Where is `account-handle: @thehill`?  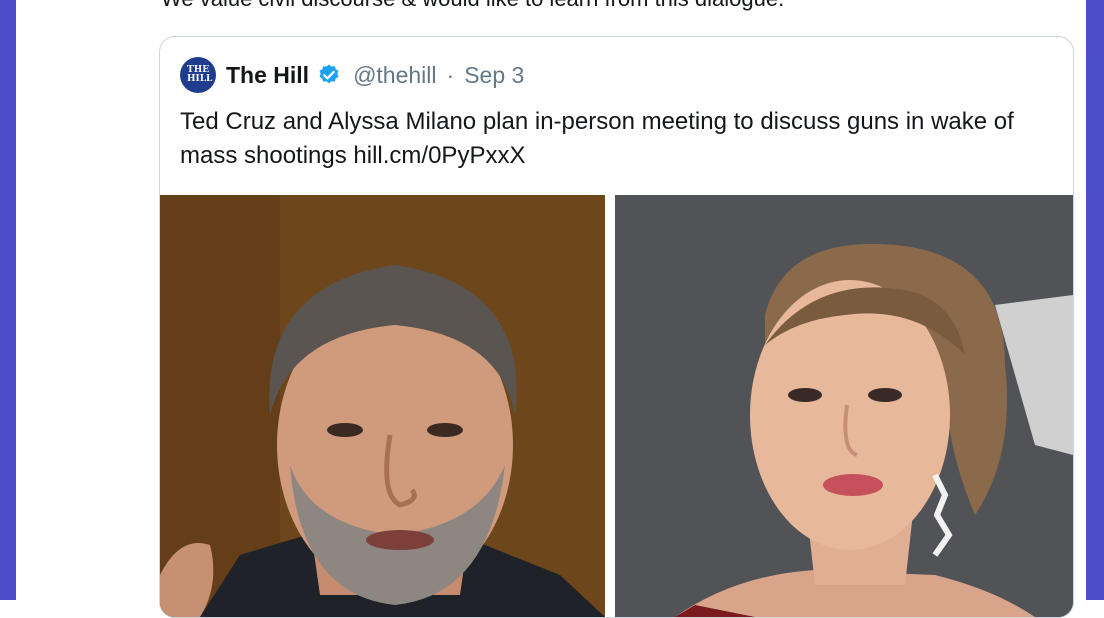 account-handle: @thehill is located at coordinates (394, 75).